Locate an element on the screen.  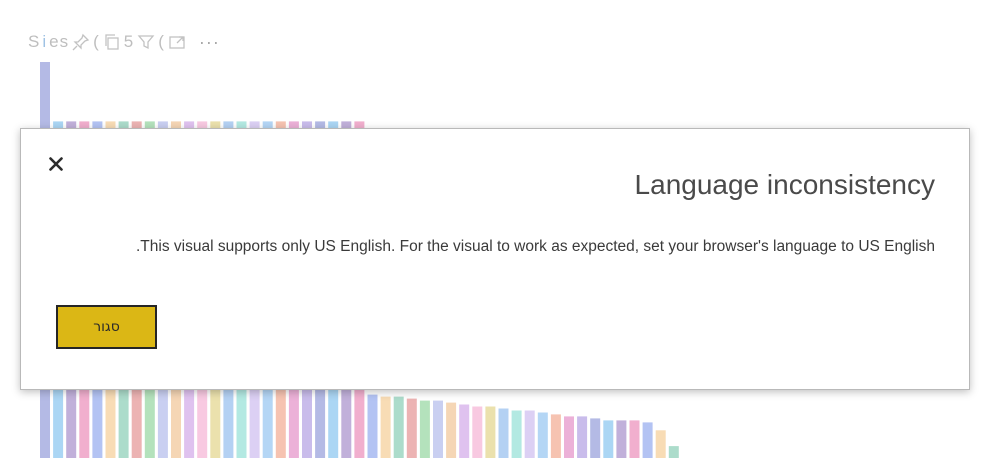
focus-mode-icon is located at coordinates (177, 42).